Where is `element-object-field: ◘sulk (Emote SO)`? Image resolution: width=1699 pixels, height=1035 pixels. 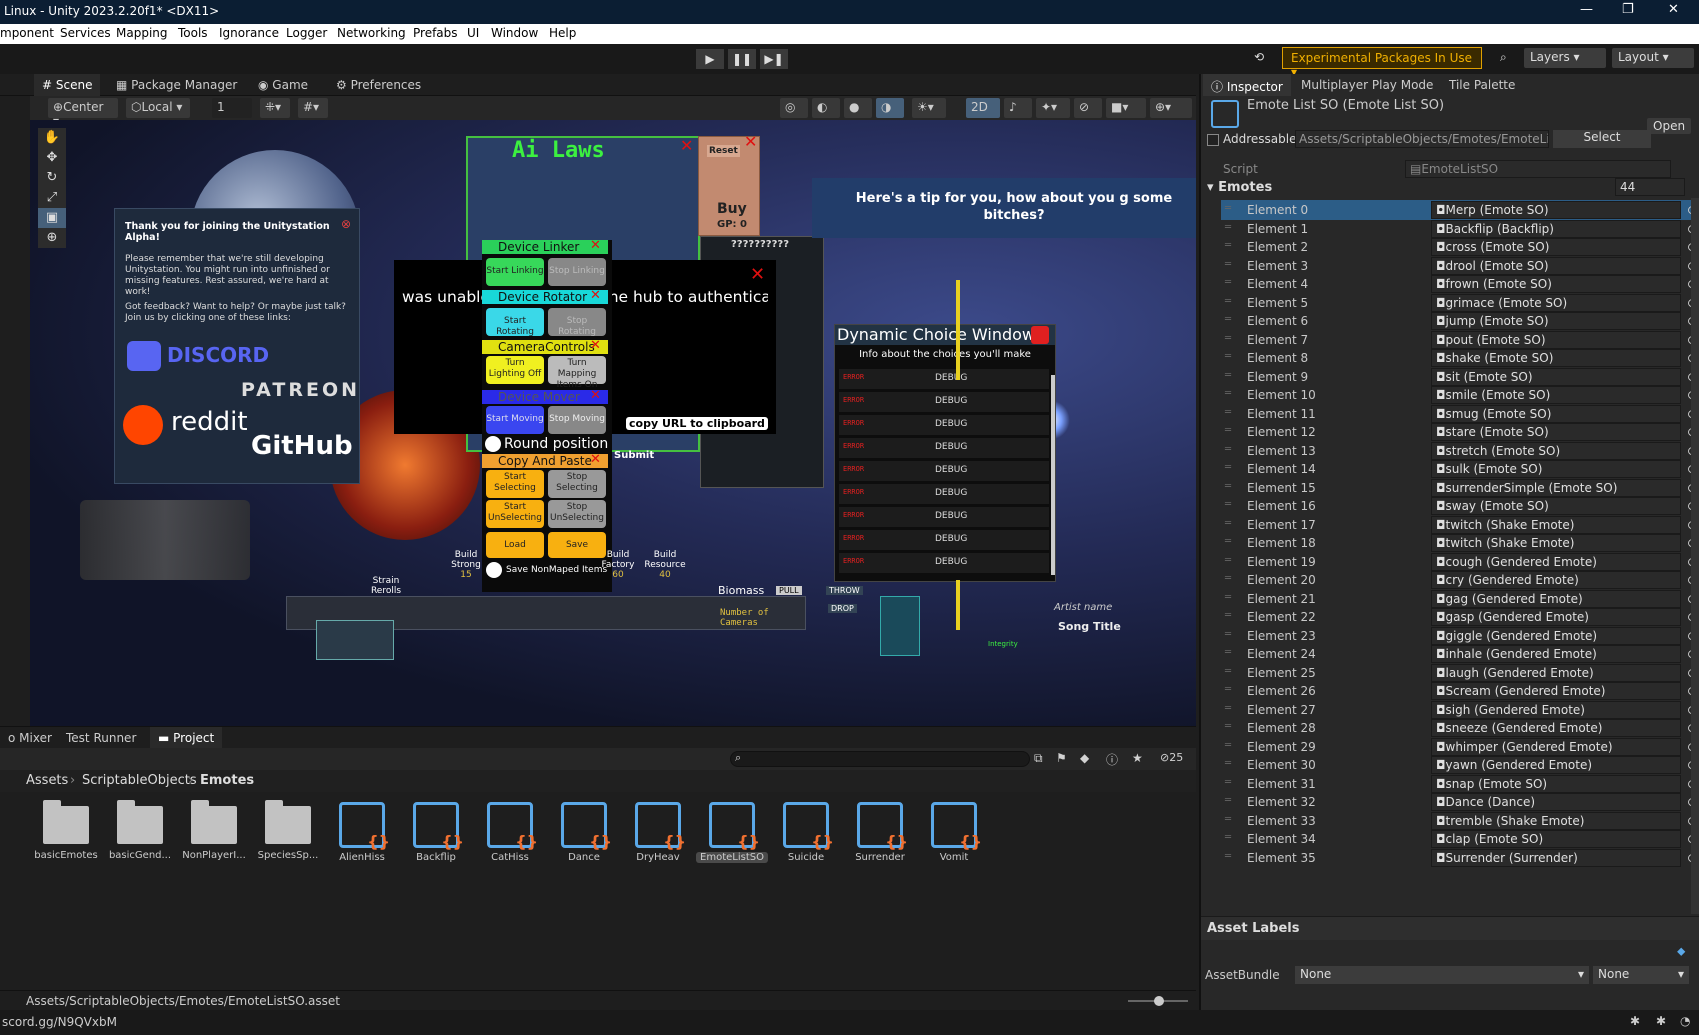 element-object-field: ◘sulk (Emote SO) is located at coordinates (1556, 469).